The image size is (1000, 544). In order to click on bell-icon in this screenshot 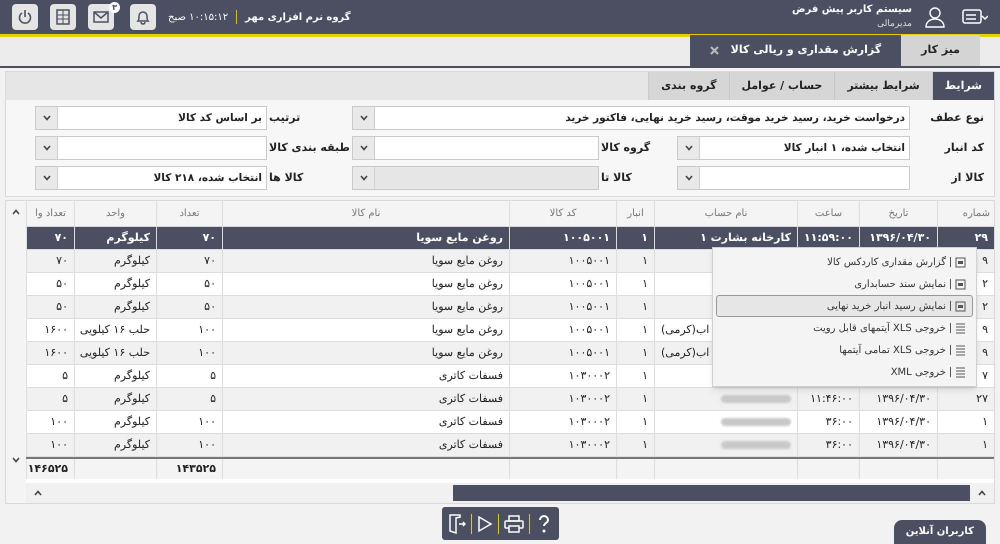, I will do `click(143, 17)`.